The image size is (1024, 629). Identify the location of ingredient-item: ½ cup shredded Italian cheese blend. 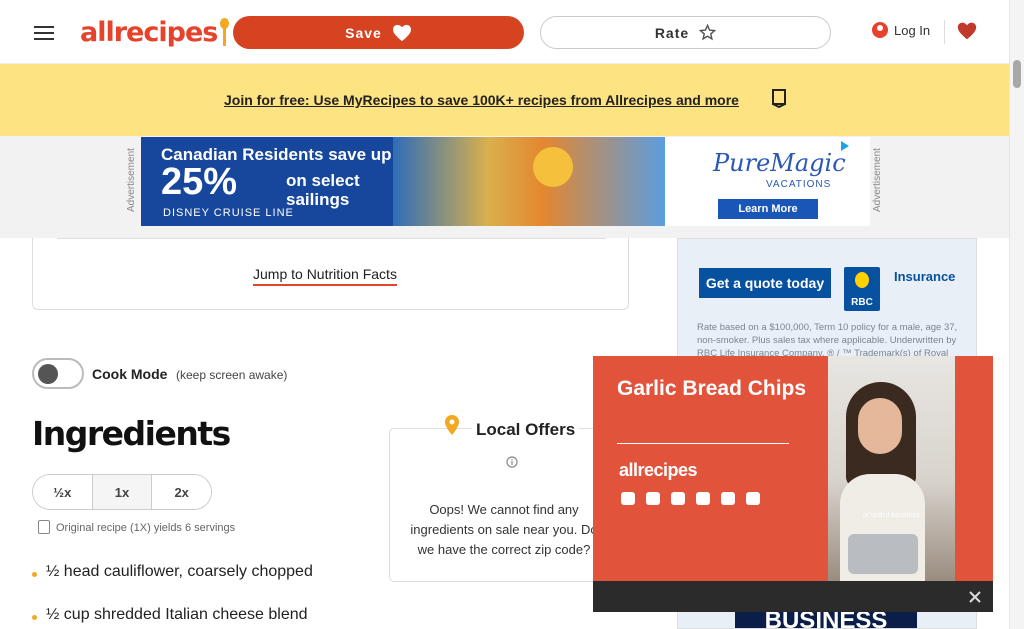
(177, 615).